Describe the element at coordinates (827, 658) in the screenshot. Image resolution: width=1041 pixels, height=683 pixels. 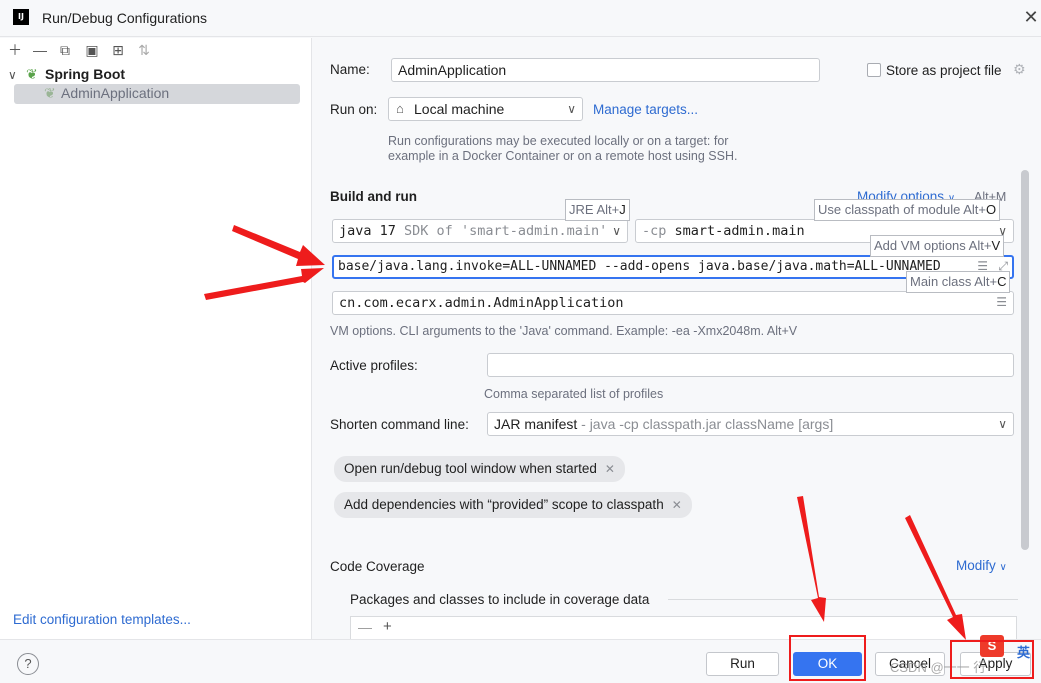
I see `annotation-box-ok` at that location.